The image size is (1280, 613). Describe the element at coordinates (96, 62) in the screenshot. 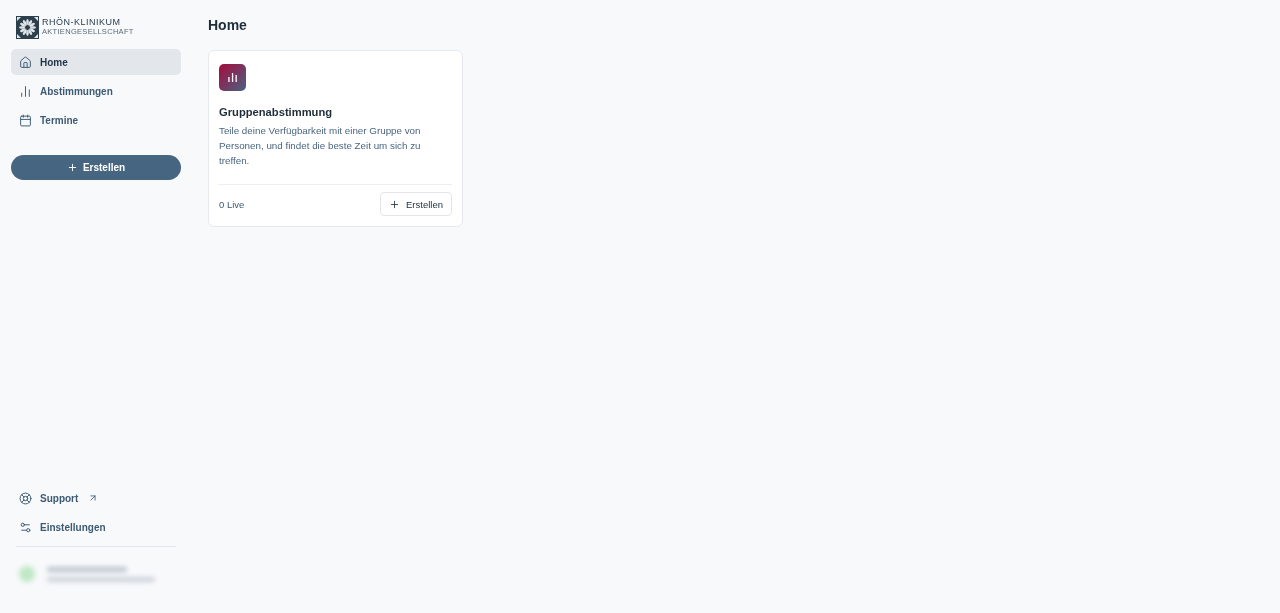

I see `nav-item: Home` at that location.